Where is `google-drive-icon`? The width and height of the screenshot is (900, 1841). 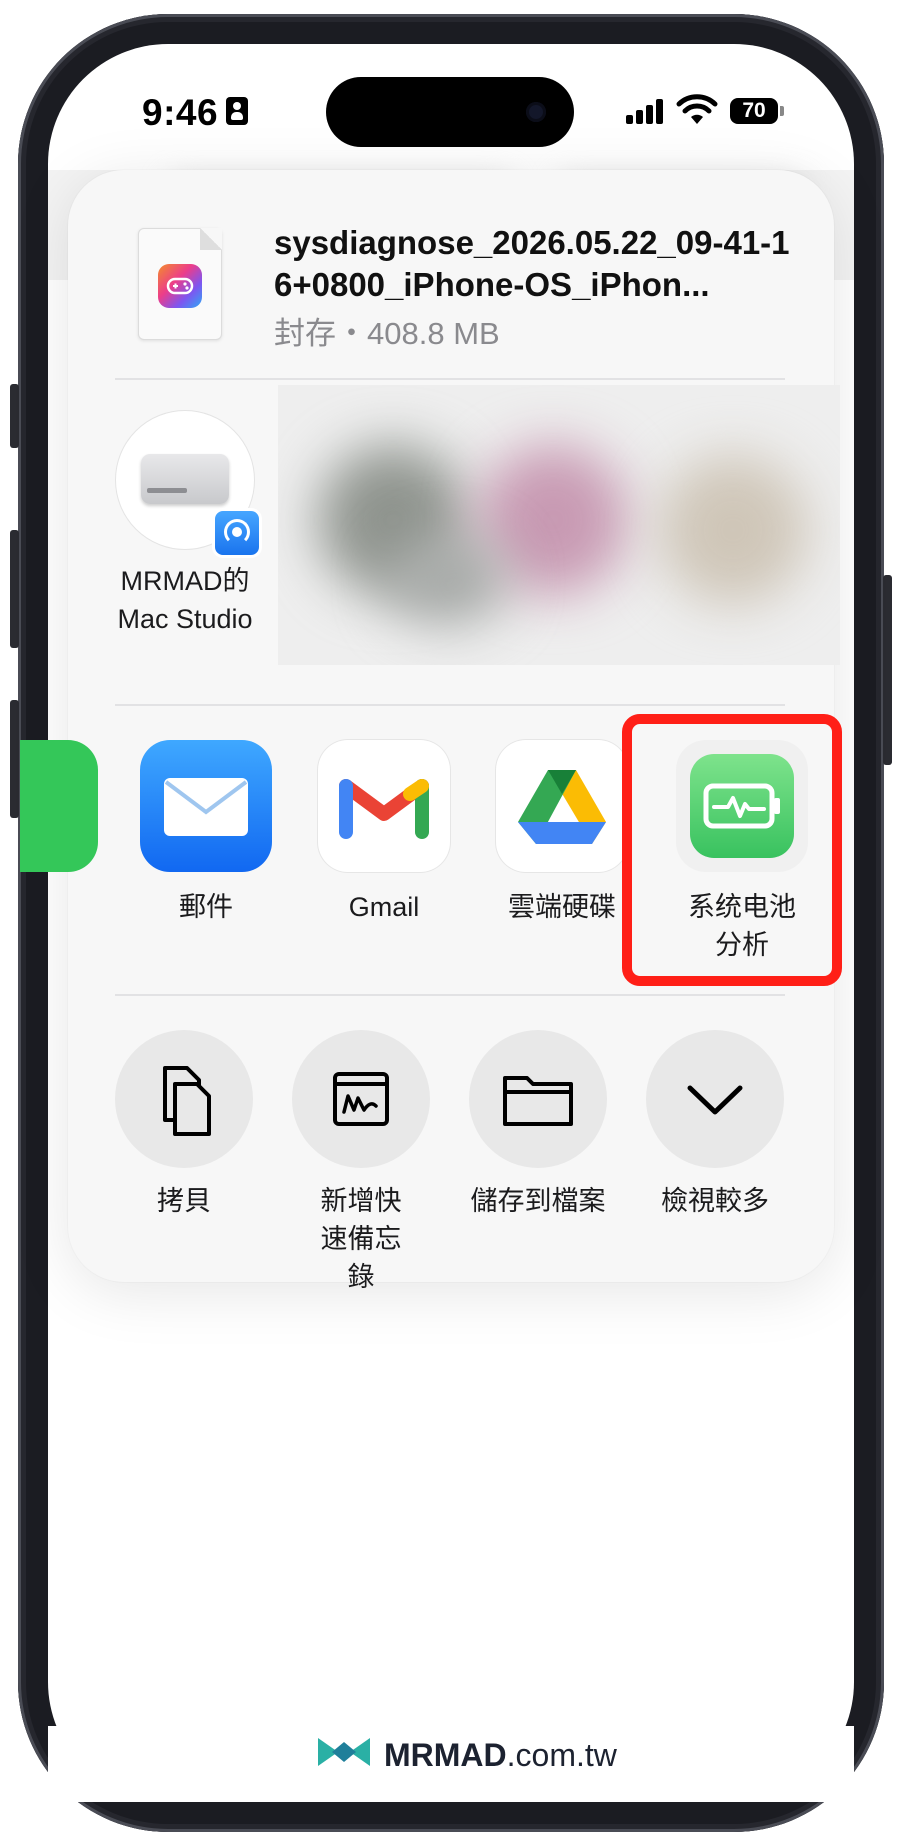
google-drive-icon is located at coordinates (562, 807).